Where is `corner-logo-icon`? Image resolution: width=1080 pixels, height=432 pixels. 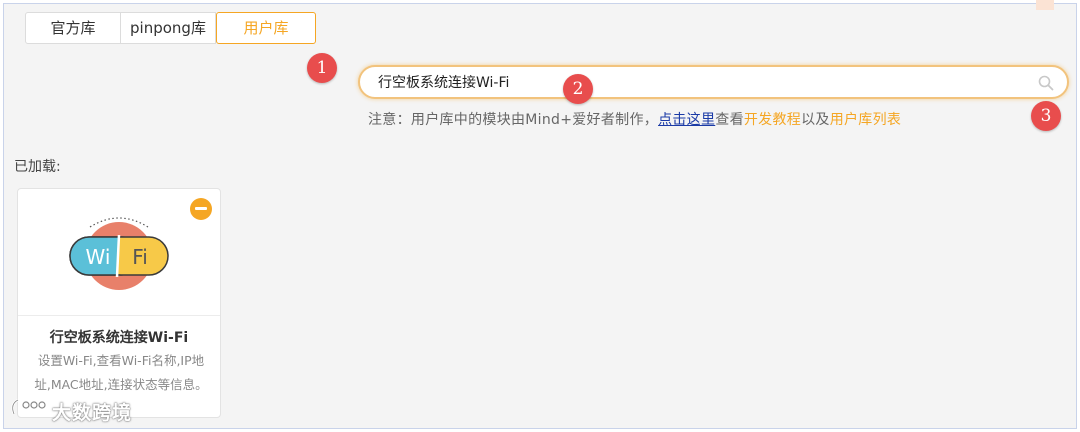
corner-logo-icon is located at coordinates (1045, 5).